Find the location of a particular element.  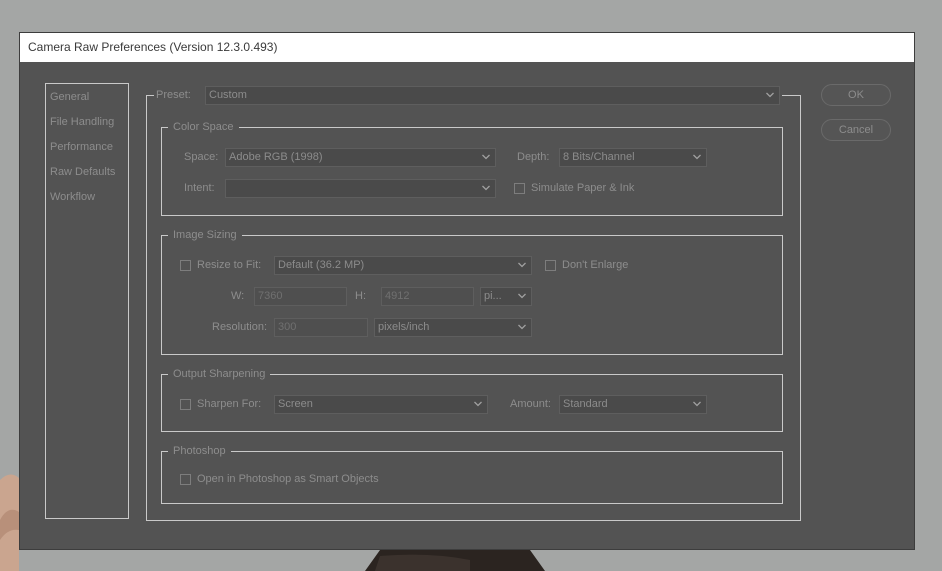

width-field: 7360 is located at coordinates (300, 296).